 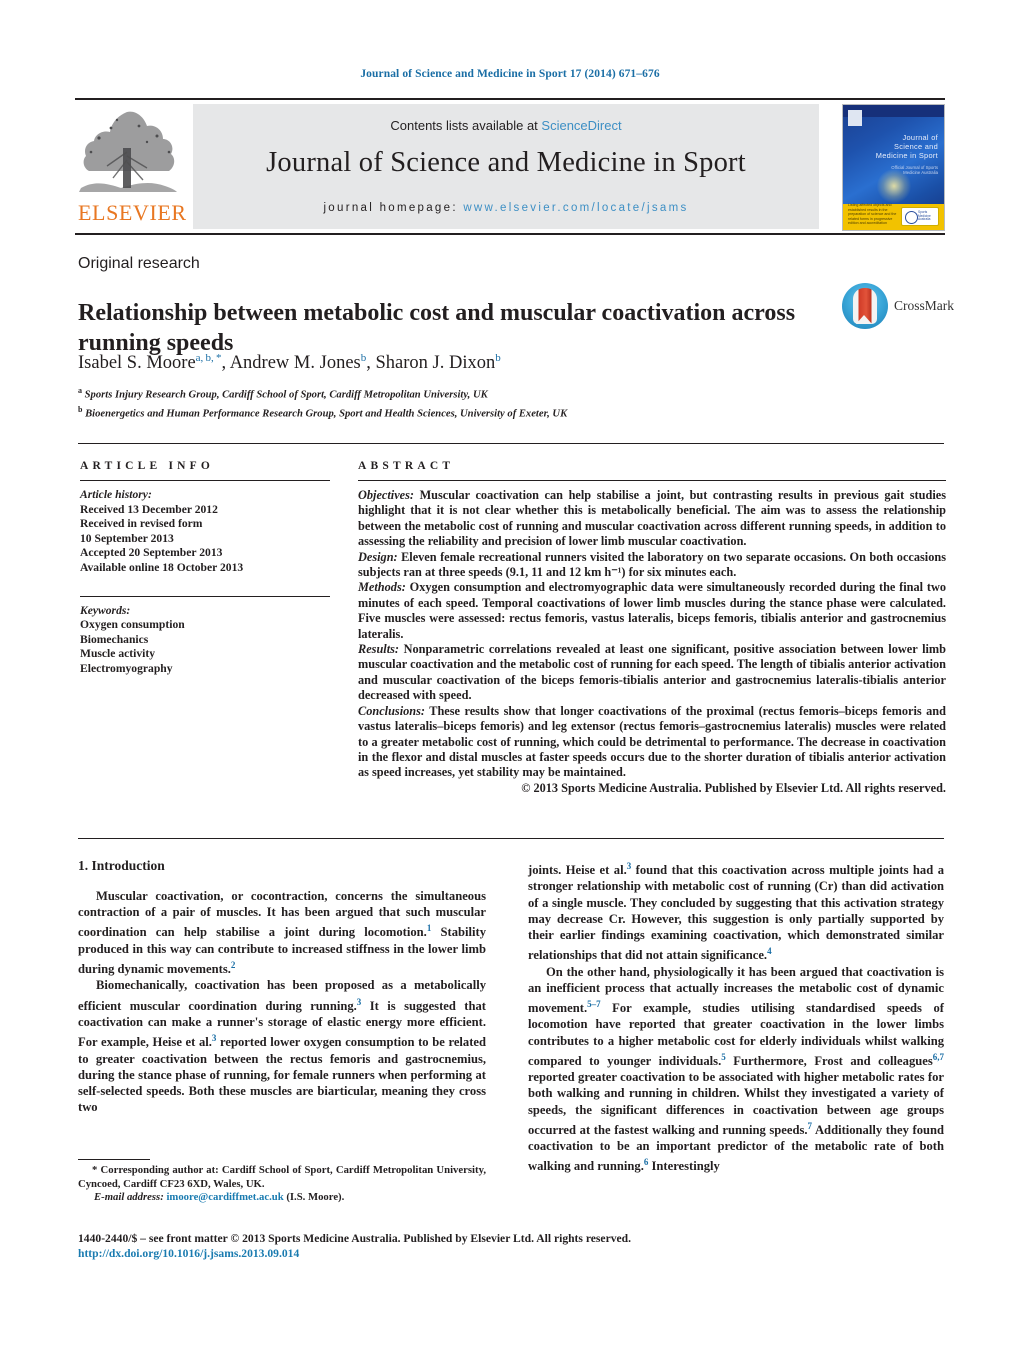 What do you see at coordinates (386, 495) in the screenshot?
I see `abstract-objectives-label: Objectives:` at bounding box center [386, 495].